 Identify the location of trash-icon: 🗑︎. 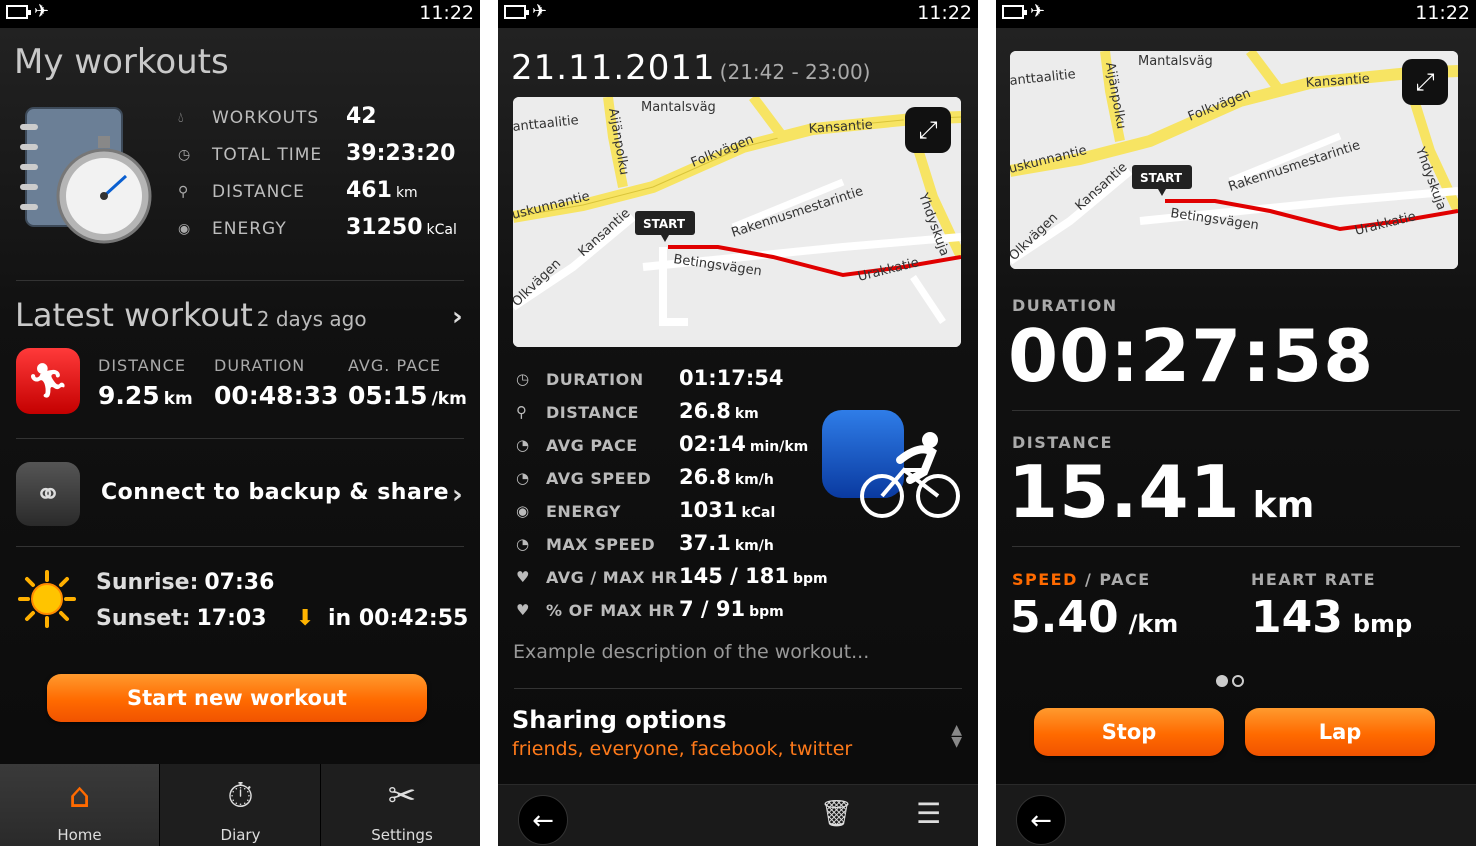
(836, 814).